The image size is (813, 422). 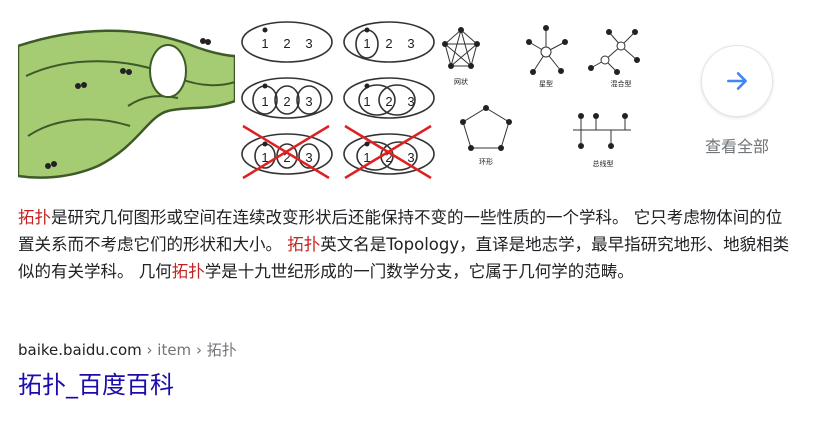 I want to click on thumbnail-venn-2: 1 2 3 1 2 3 1 2 3, so click(x=389, y=97).